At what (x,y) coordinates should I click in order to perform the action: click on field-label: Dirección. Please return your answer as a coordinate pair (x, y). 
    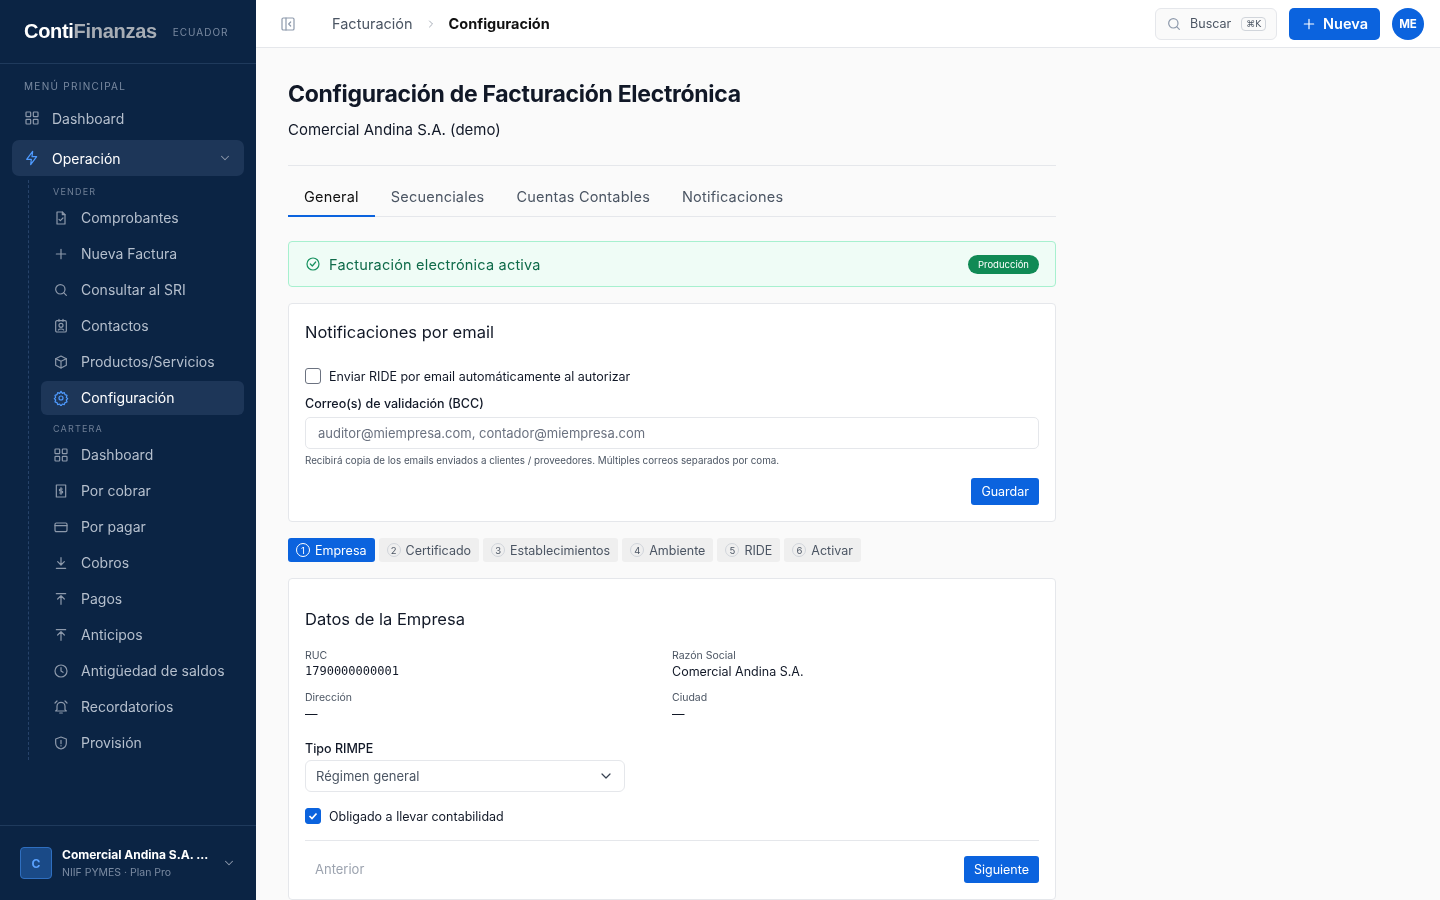
    Looking at the image, I should click on (329, 697).